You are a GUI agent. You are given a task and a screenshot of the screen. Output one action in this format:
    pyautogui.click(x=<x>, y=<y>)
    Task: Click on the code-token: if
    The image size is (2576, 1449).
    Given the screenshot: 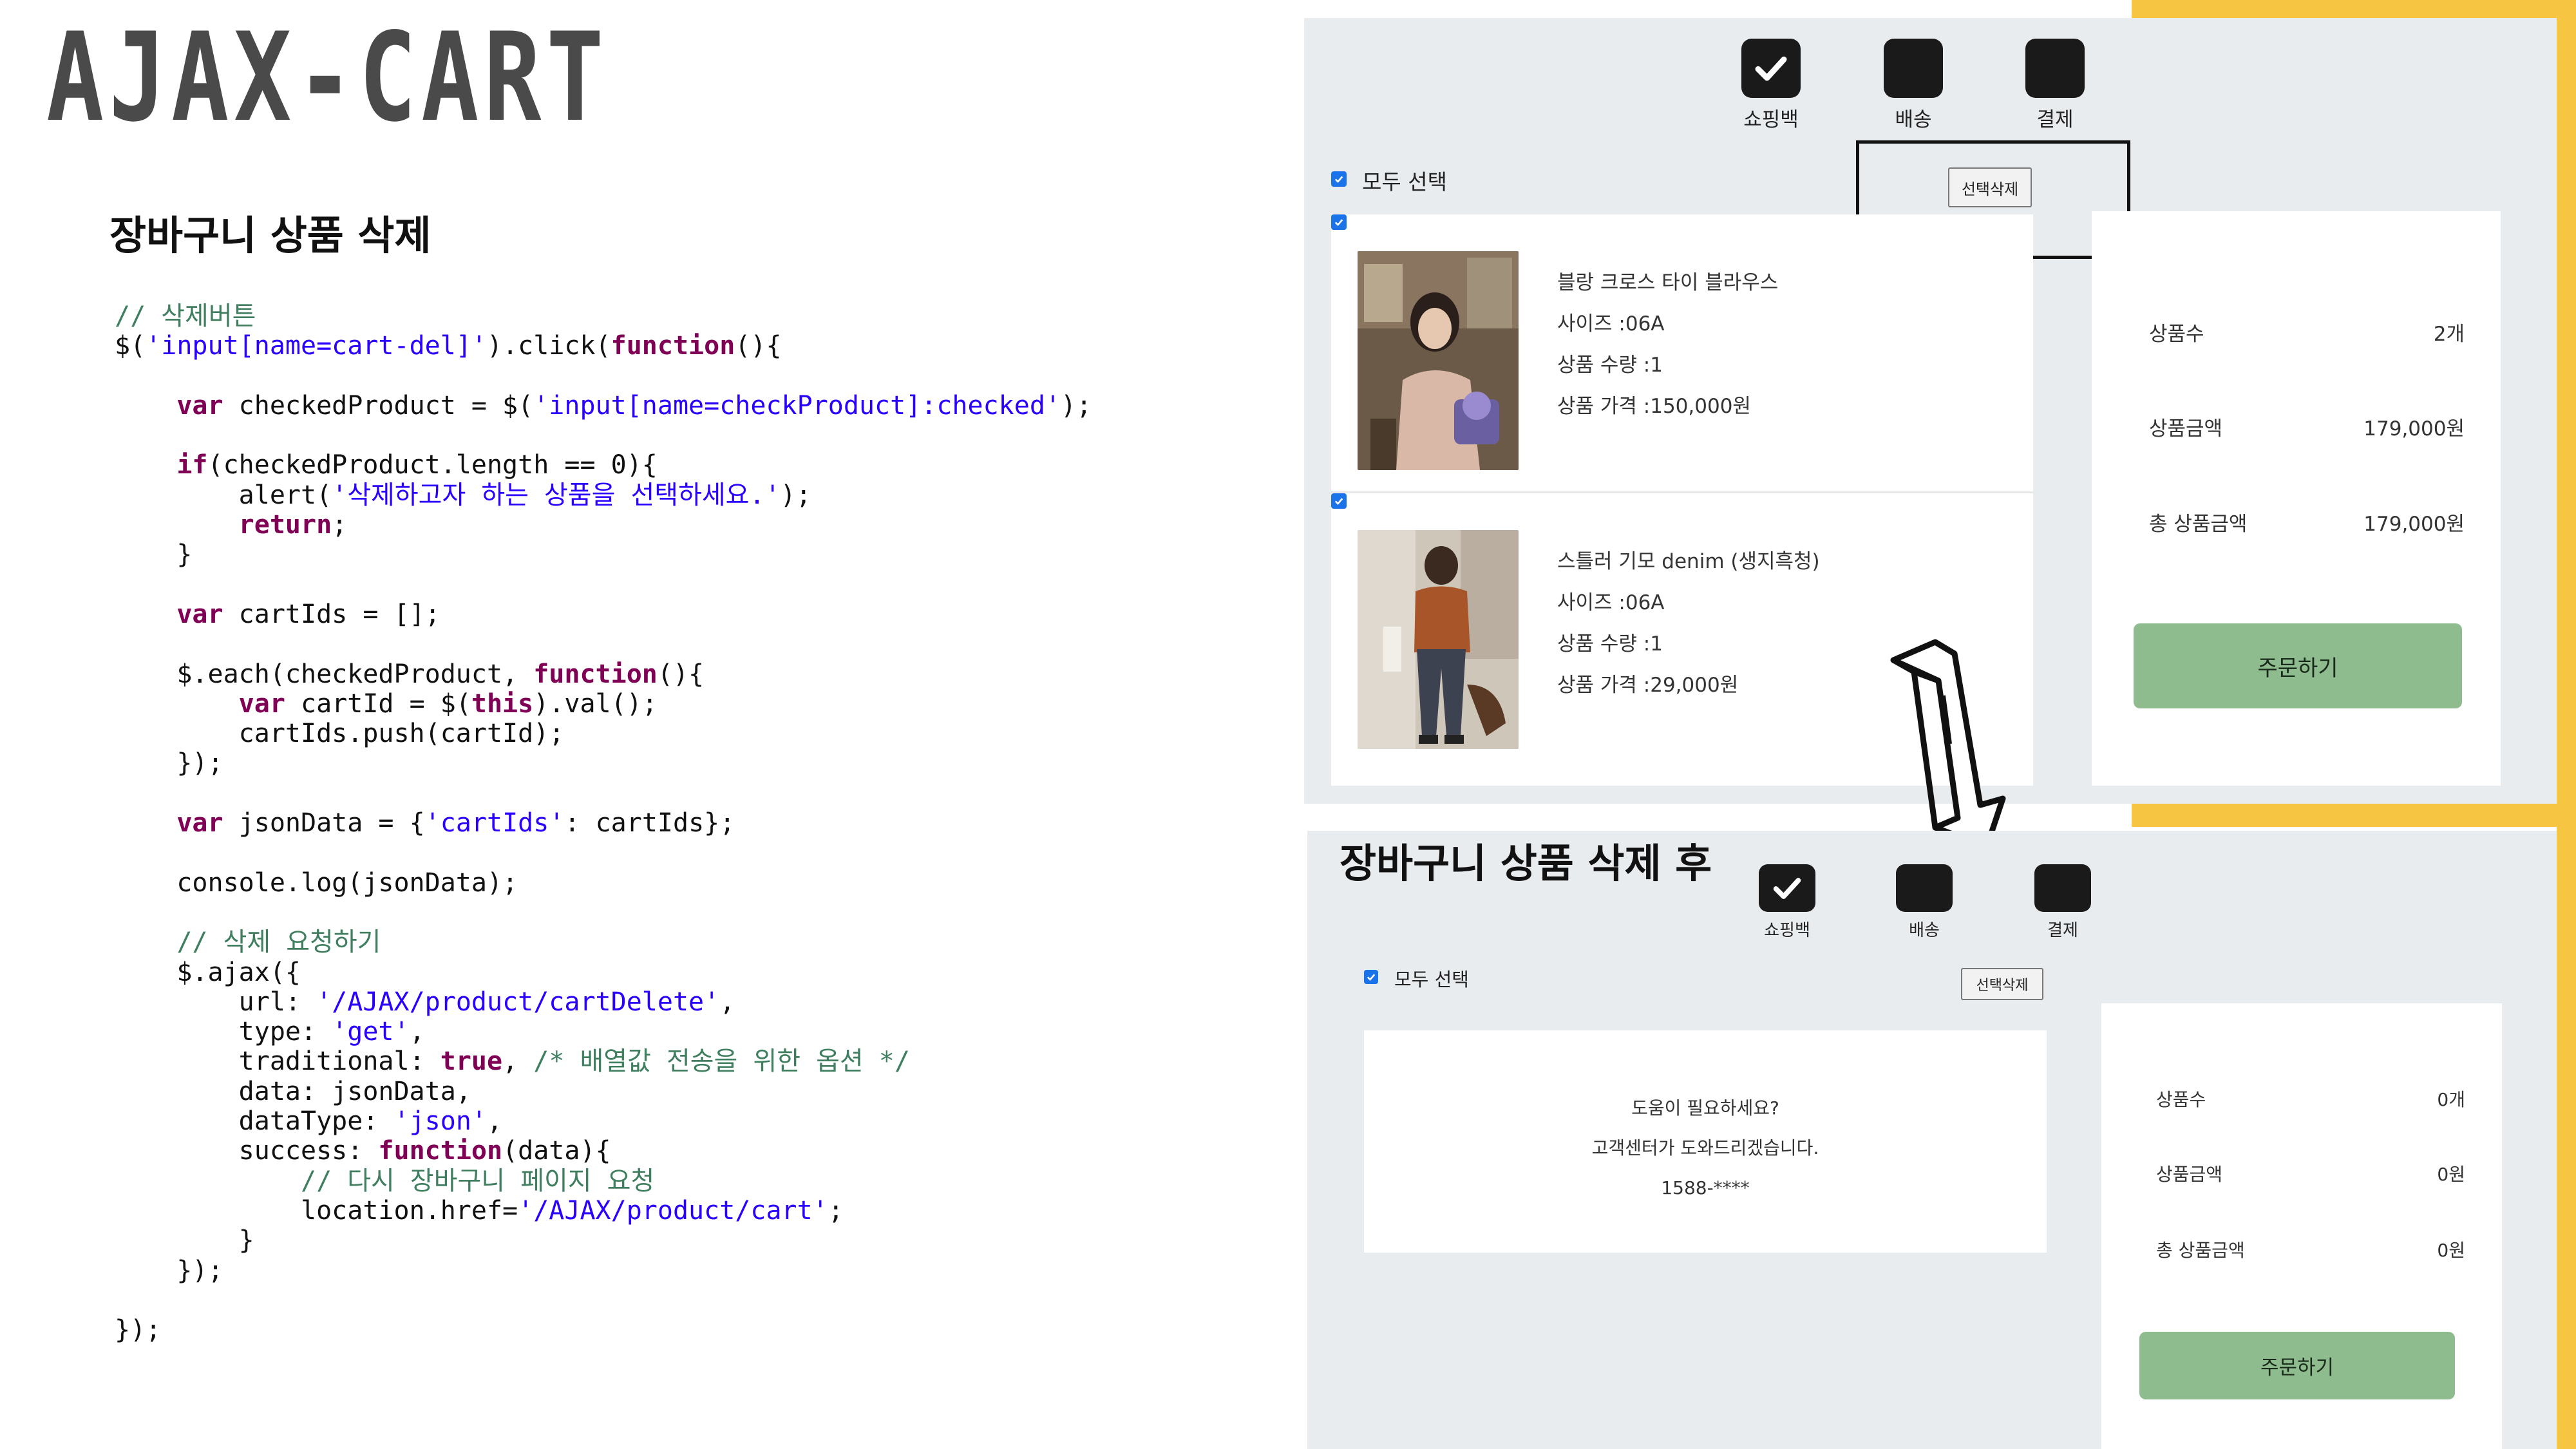 What is the action you would take?
    pyautogui.click(x=192, y=465)
    